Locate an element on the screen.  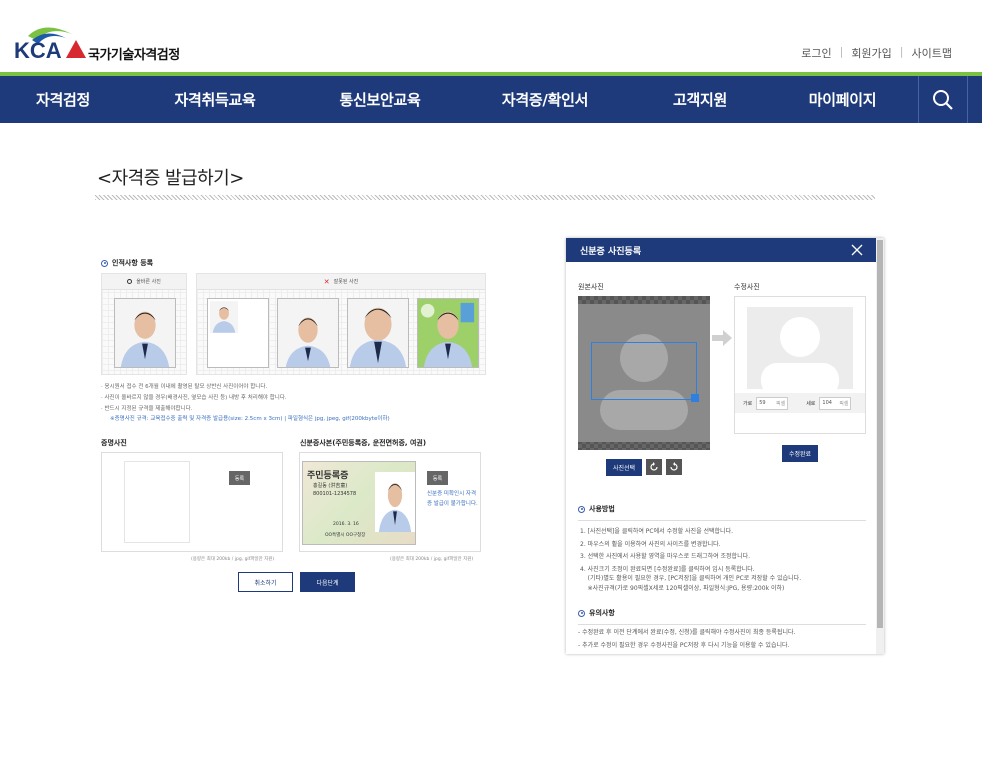
id-card-title: 신분증사본(주민등록증, 운전면허증, 여권) is located at coordinates (363, 443).